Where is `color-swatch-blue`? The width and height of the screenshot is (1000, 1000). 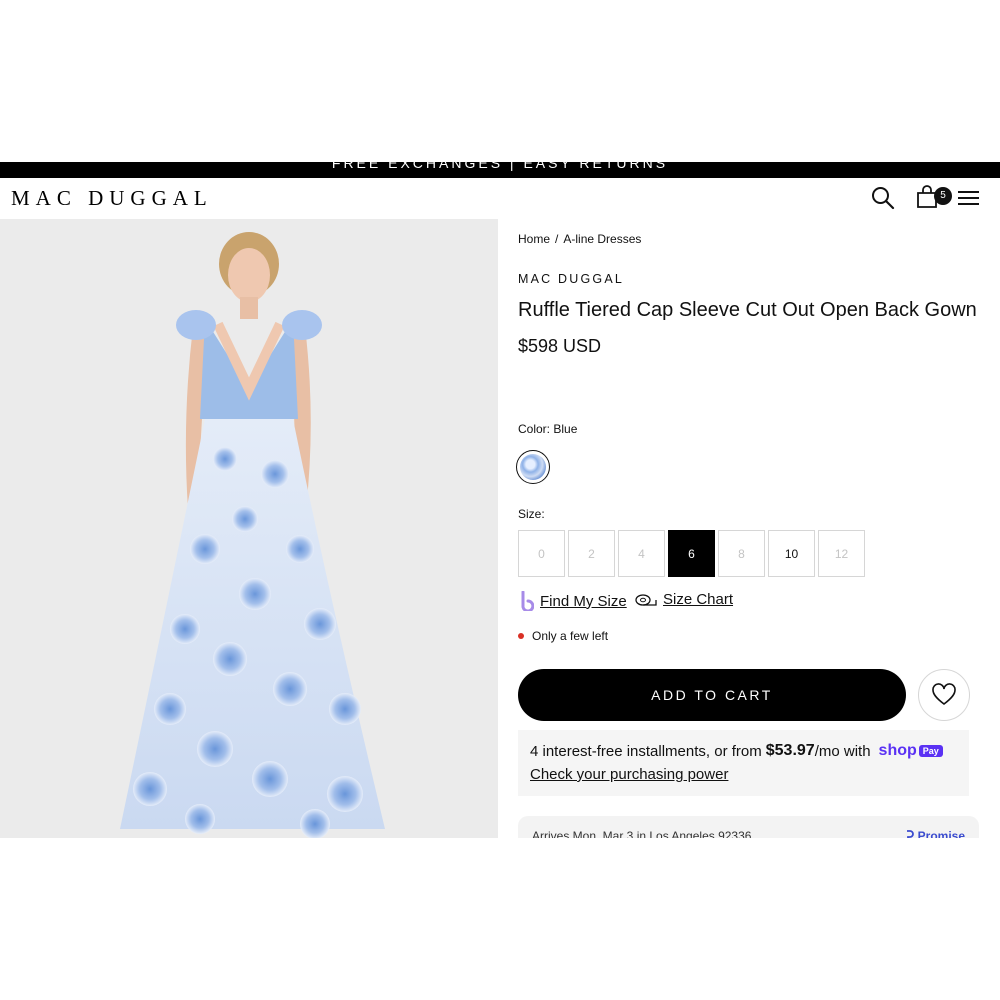 color-swatch-blue is located at coordinates (533, 467).